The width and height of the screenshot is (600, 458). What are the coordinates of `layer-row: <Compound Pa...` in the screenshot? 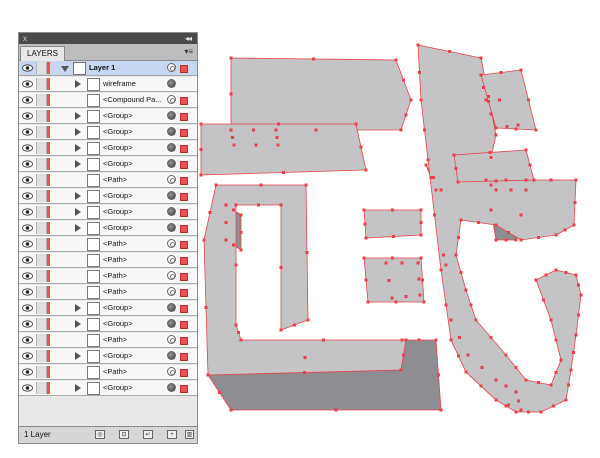 It's located at (108, 100).